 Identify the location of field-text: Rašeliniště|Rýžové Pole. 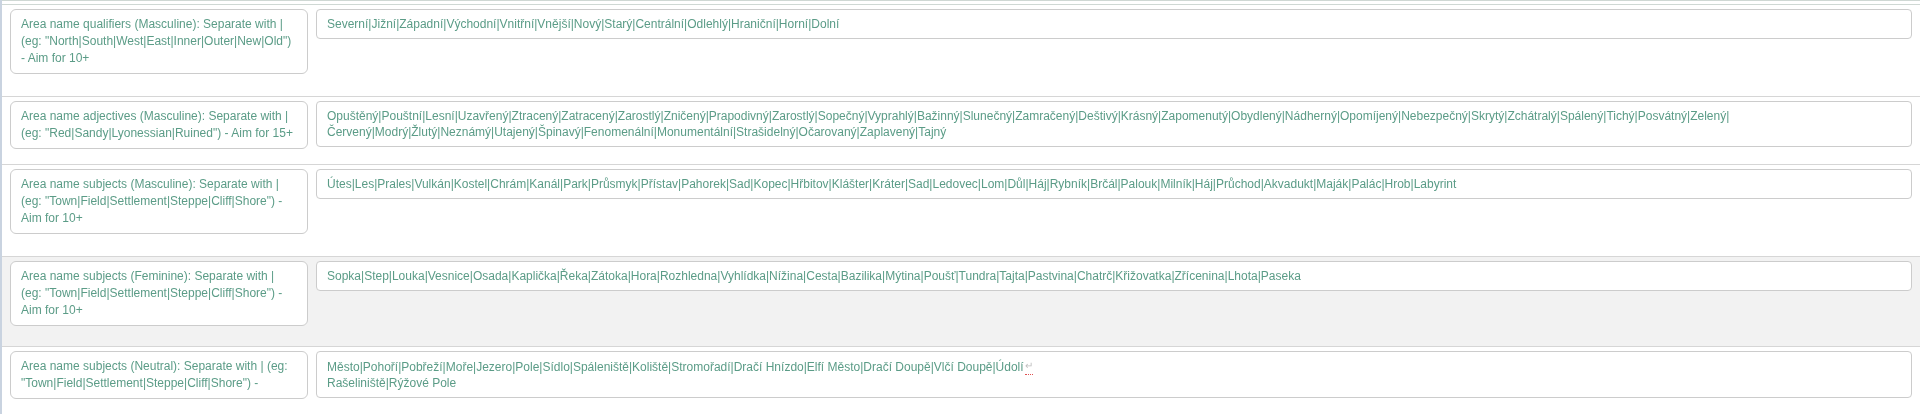
(392, 383).